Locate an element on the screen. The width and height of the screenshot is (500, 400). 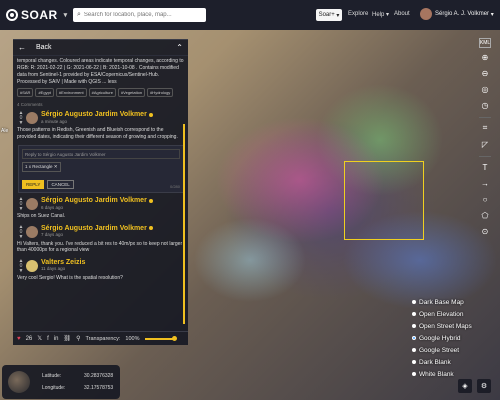
char-count: 0/280 is located at coordinates (174, 186).